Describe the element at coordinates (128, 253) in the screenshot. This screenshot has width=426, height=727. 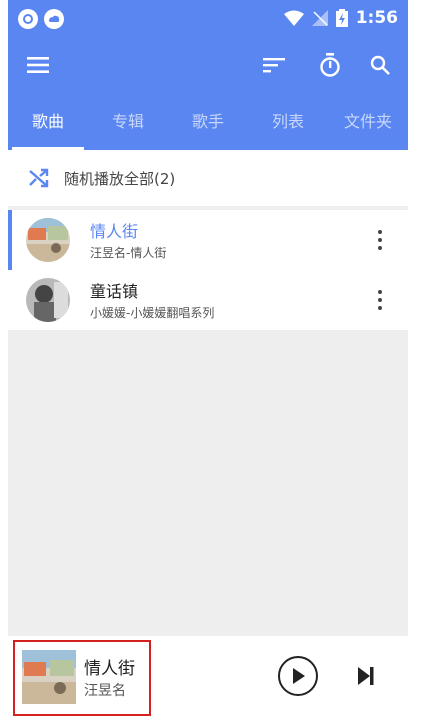
I see `song-subtitle: 汪昱名-情人街` at that location.